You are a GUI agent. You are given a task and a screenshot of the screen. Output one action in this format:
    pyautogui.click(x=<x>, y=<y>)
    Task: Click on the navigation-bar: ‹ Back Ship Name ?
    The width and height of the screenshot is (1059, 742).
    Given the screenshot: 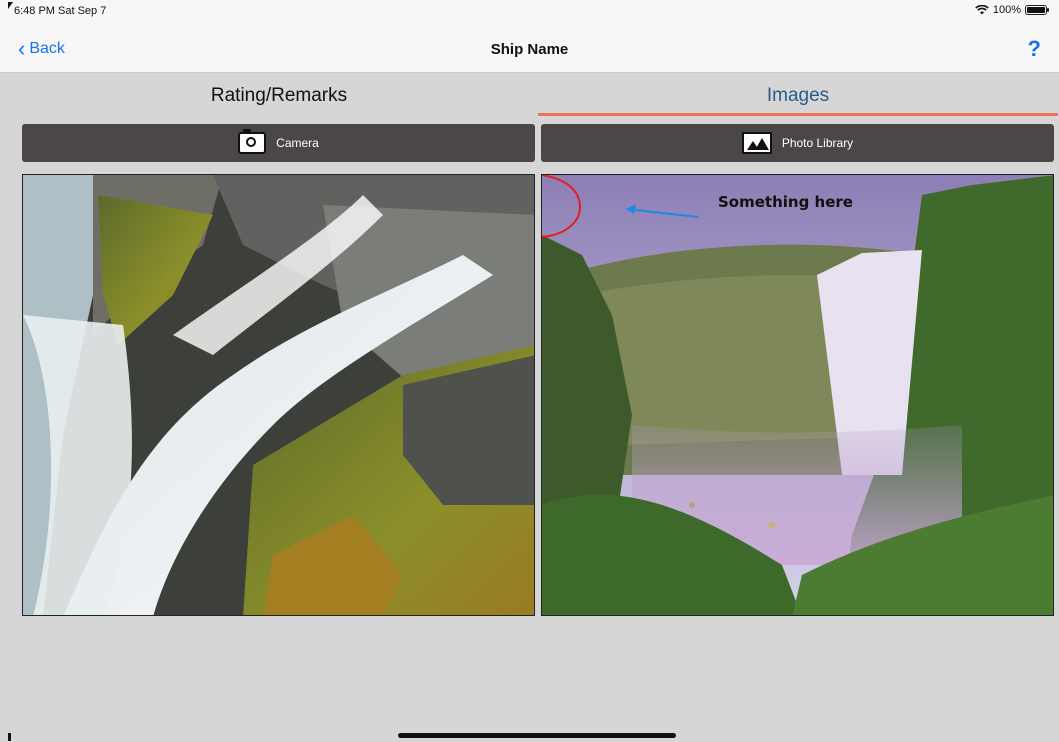 What is the action you would take?
    pyautogui.click(x=529, y=50)
    